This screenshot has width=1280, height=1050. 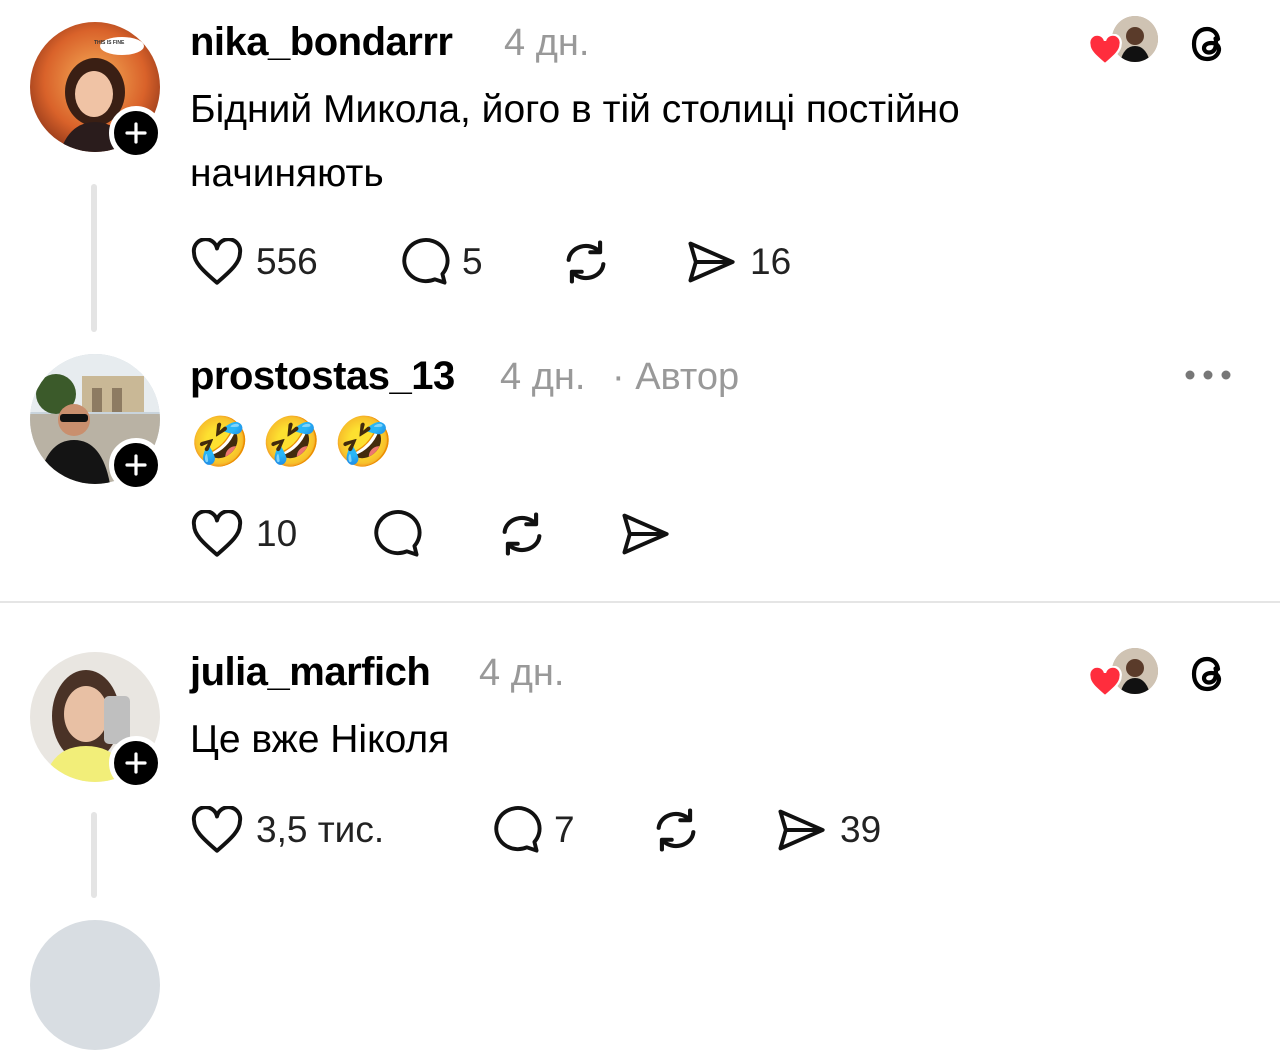 I want to click on reply-button: 7, so click(x=532, y=830).